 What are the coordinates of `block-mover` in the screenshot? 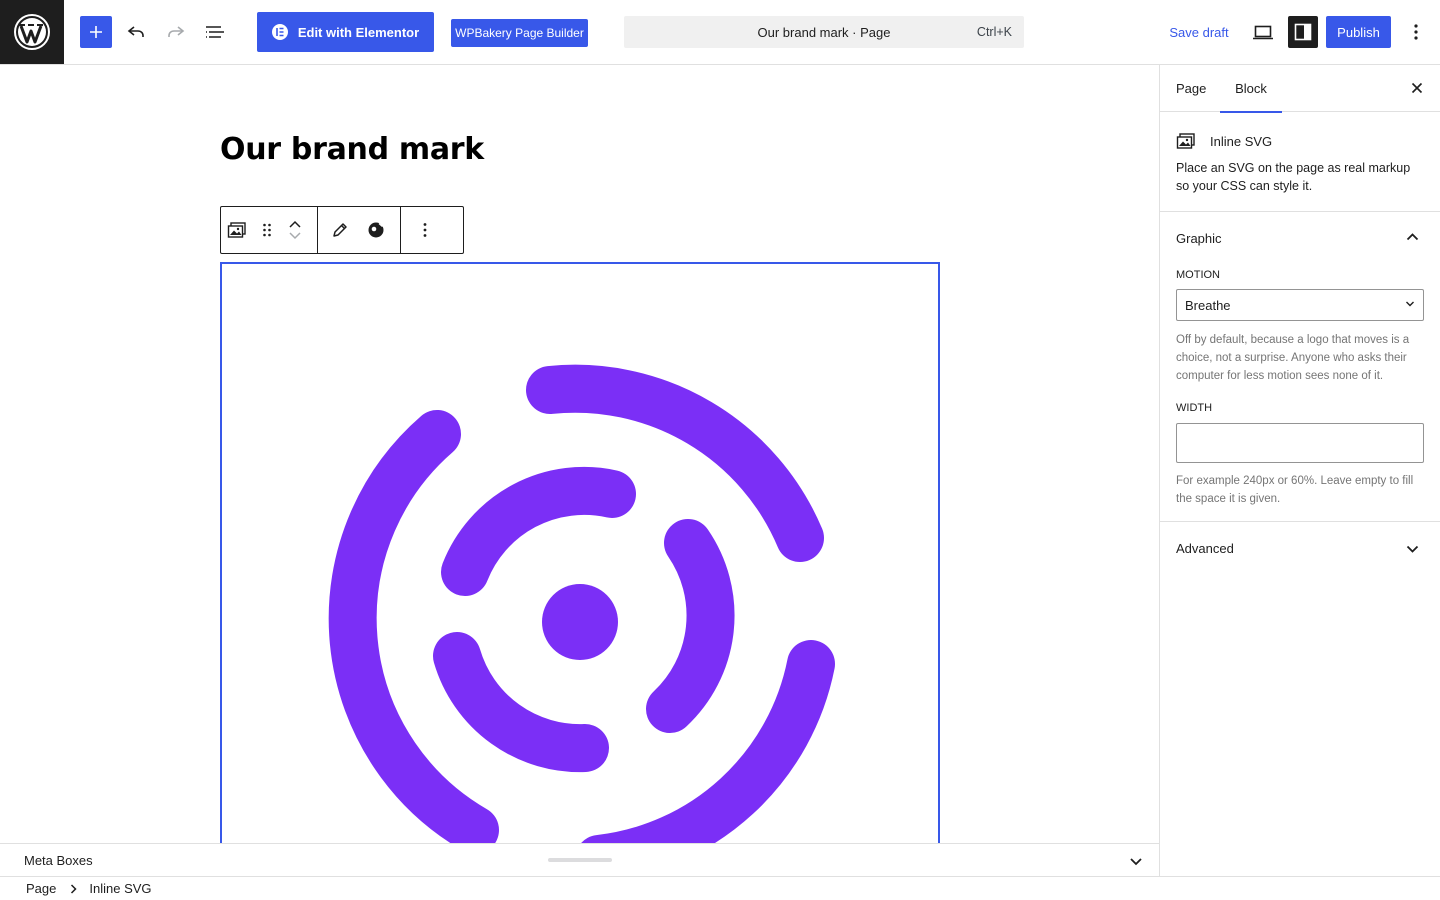 It's located at (295, 230).